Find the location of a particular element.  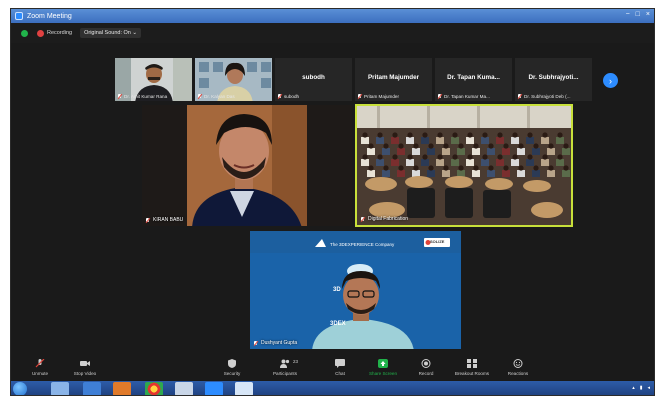

network-icon: ▮ is located at coordinates (641, 388).